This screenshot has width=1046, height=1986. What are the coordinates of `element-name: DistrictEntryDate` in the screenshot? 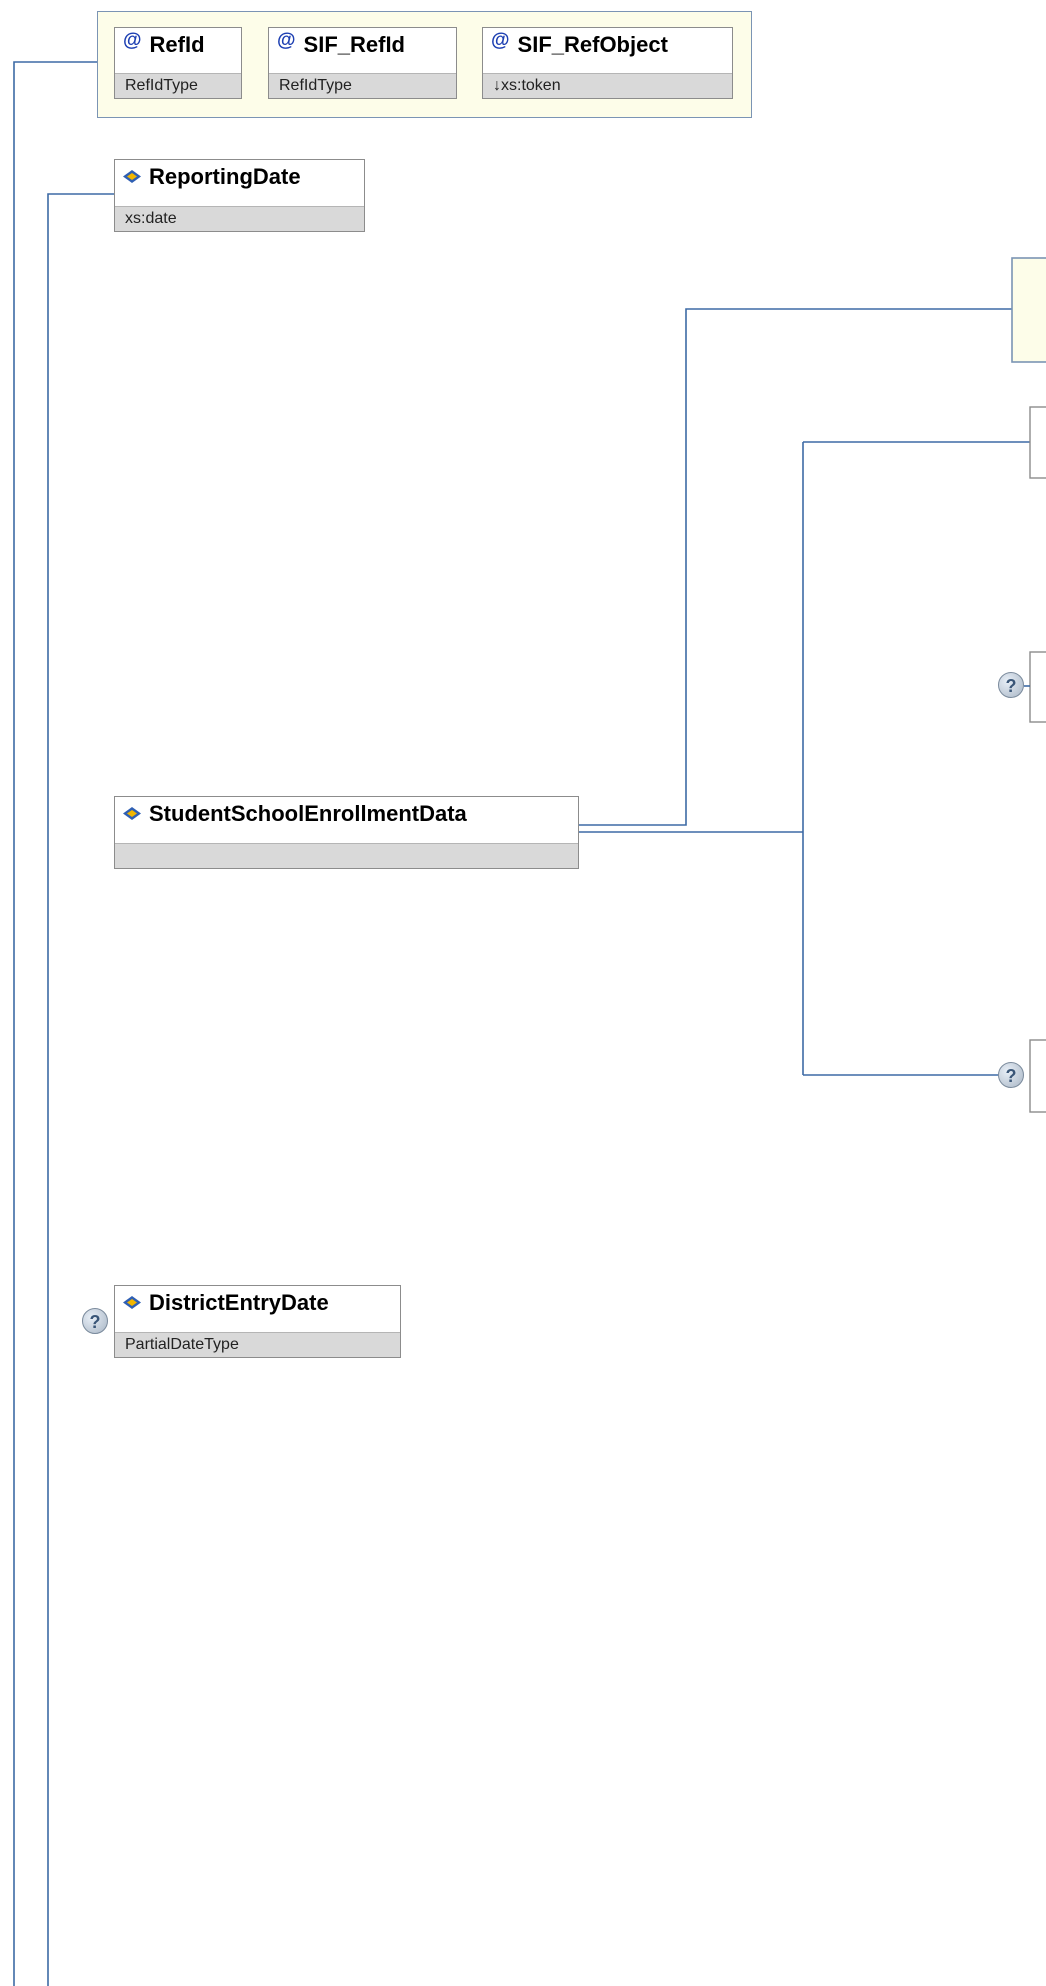 It's located at (239, 1302).